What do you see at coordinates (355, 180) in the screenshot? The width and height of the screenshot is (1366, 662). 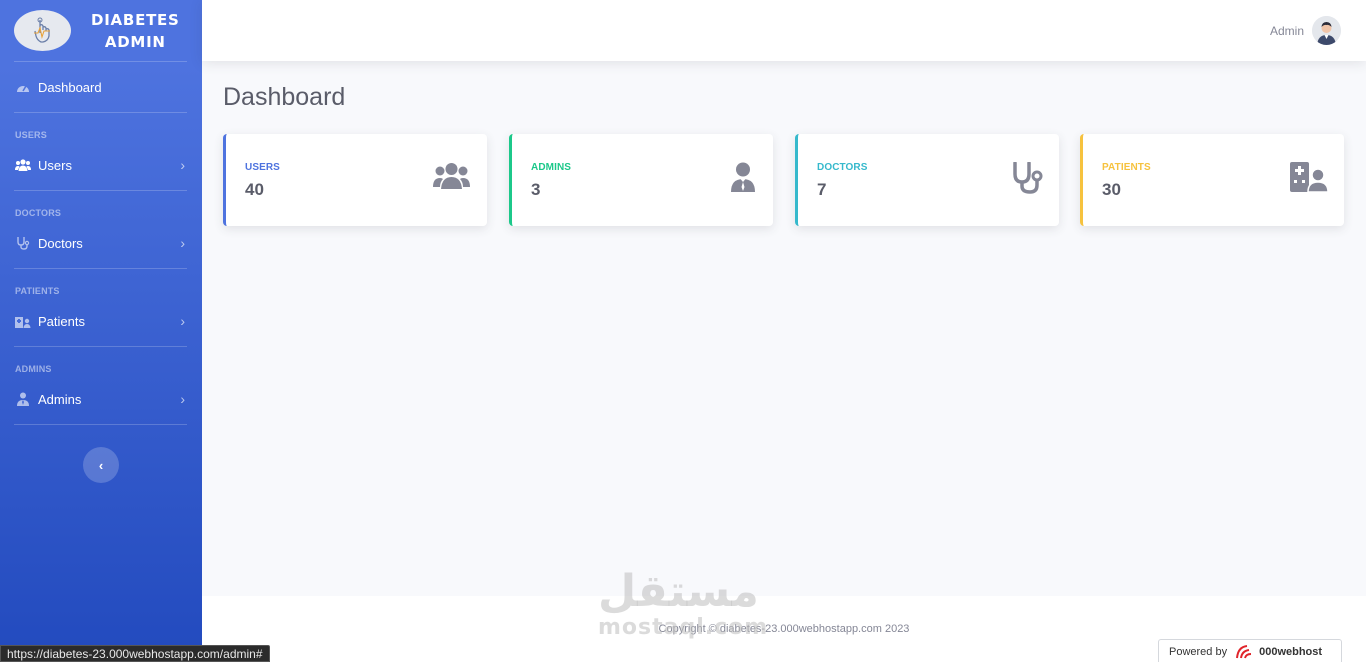 I see `stat-card-users: USERS 40` at bounding box center [355, 180].